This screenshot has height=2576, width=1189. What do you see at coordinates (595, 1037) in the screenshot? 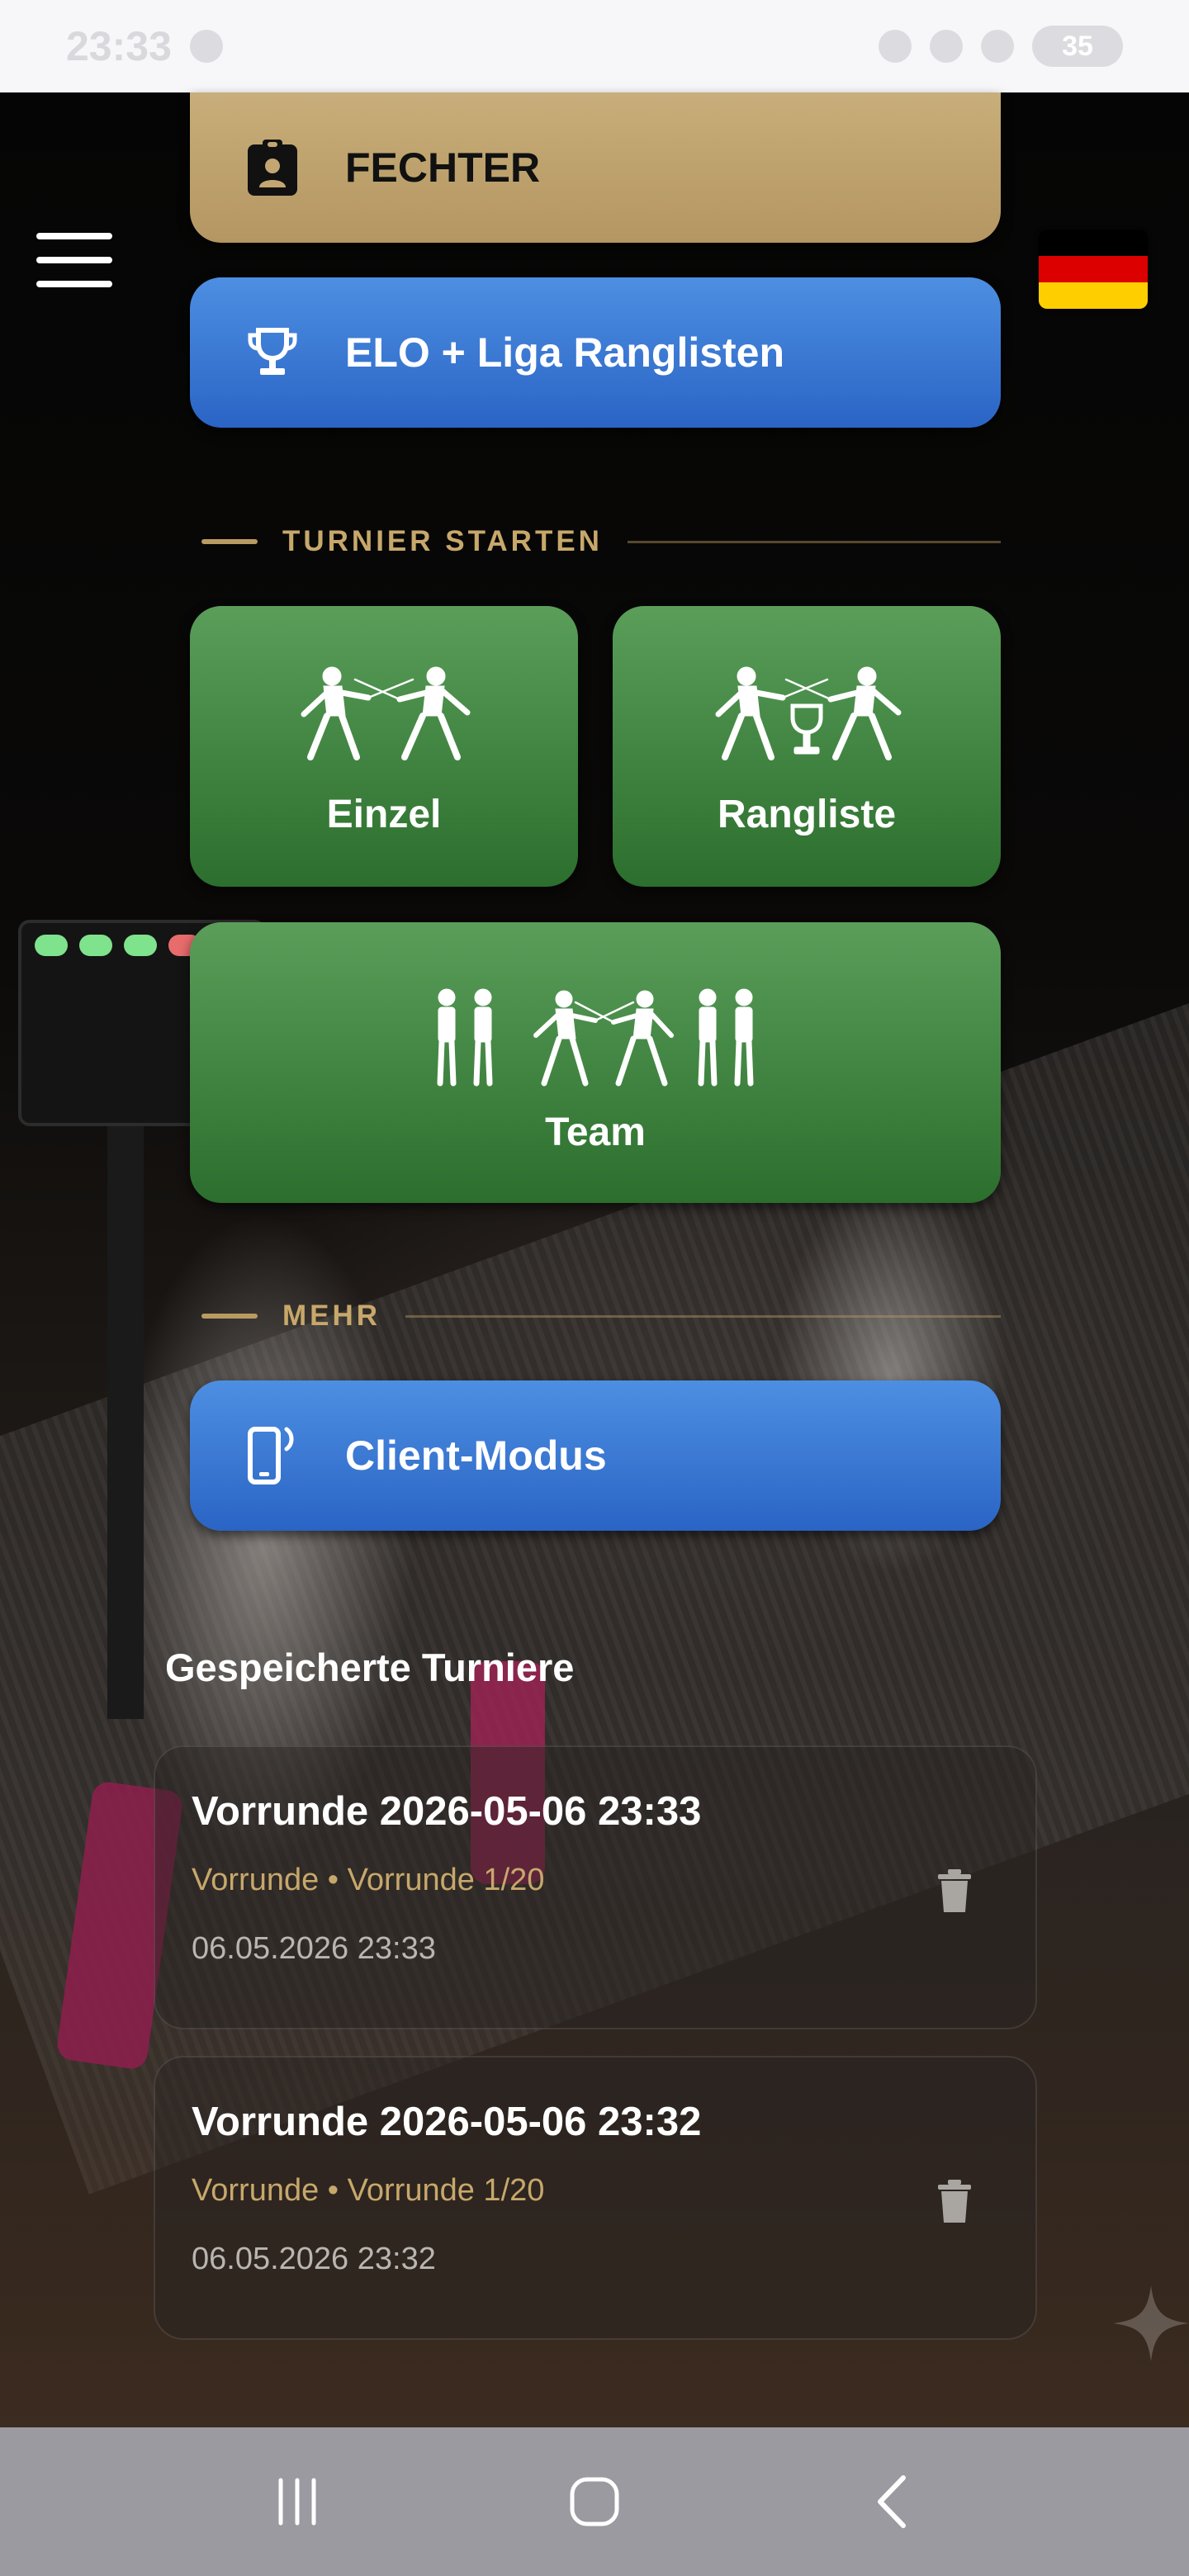
I see `fencing-team-icon` at bounding box center [595, 1037].